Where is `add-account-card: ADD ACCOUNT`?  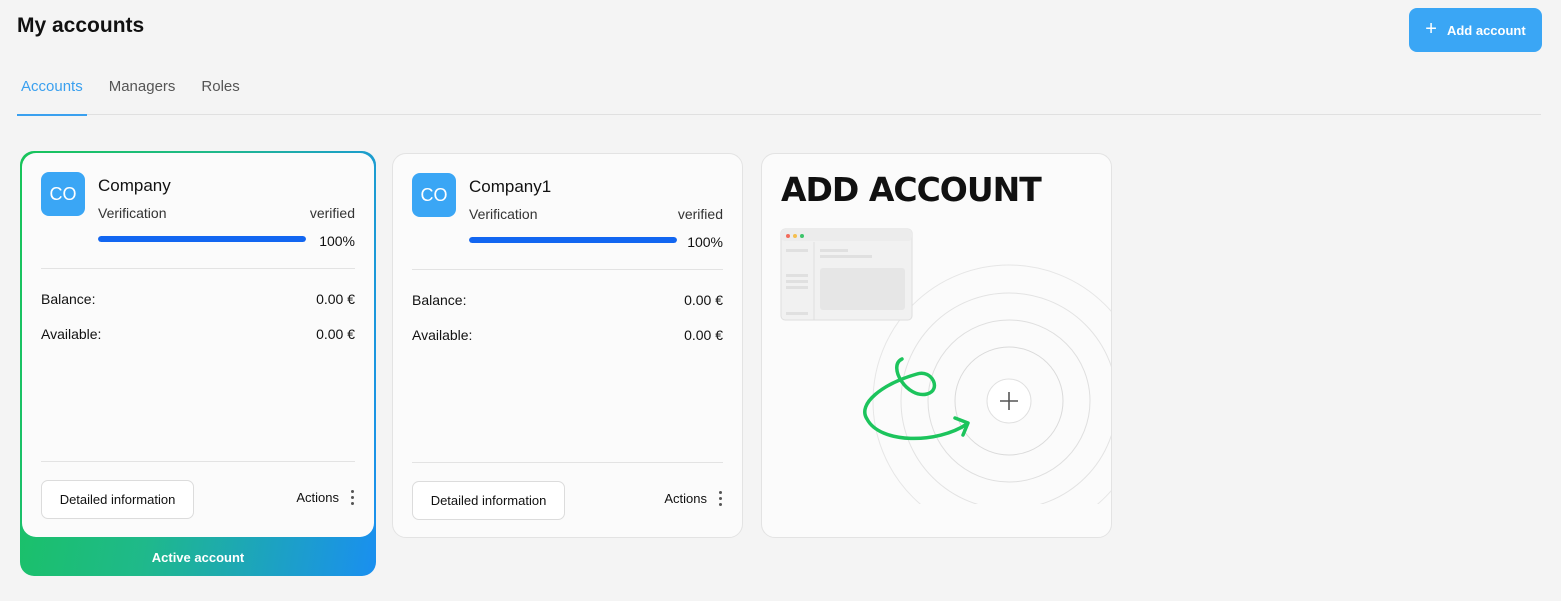 add-account-card: ADD ACCOUNT is located at coordinates (936, 345).